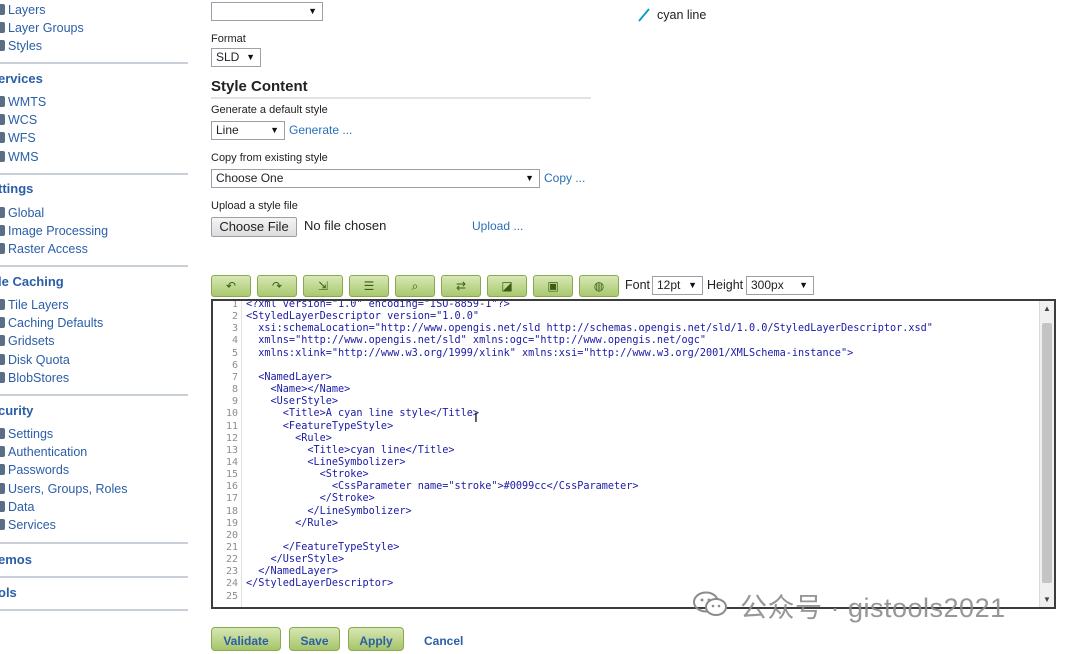 The image size is (1080, 654). I want to click on code-line: </Stroke>, so click(310, 499).